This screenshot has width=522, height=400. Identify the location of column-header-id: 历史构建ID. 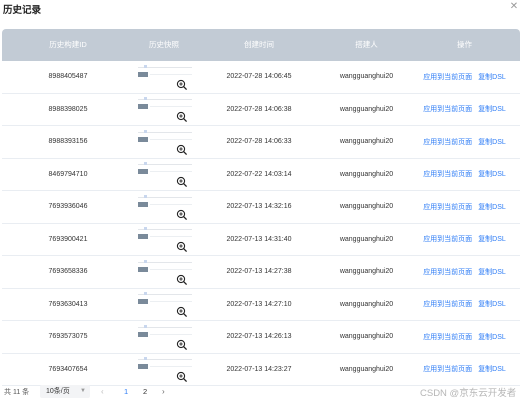
(68, 44).